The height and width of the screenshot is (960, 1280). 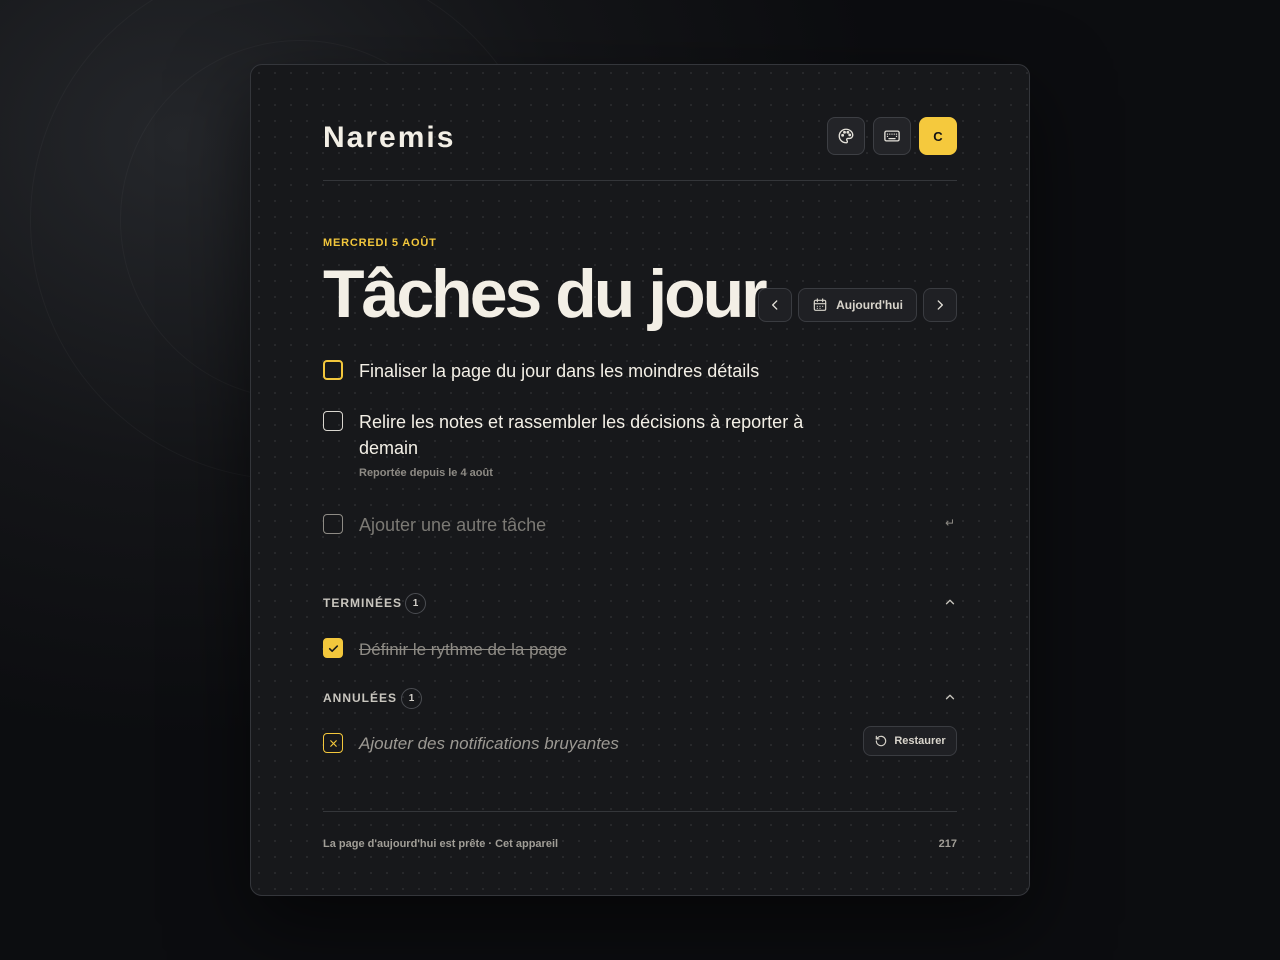 What do you see at coordinates (640, 699) in the screenshot?
I see `cancelled-section-header: ANNULÉES 1` at bounding box center [640, 699].